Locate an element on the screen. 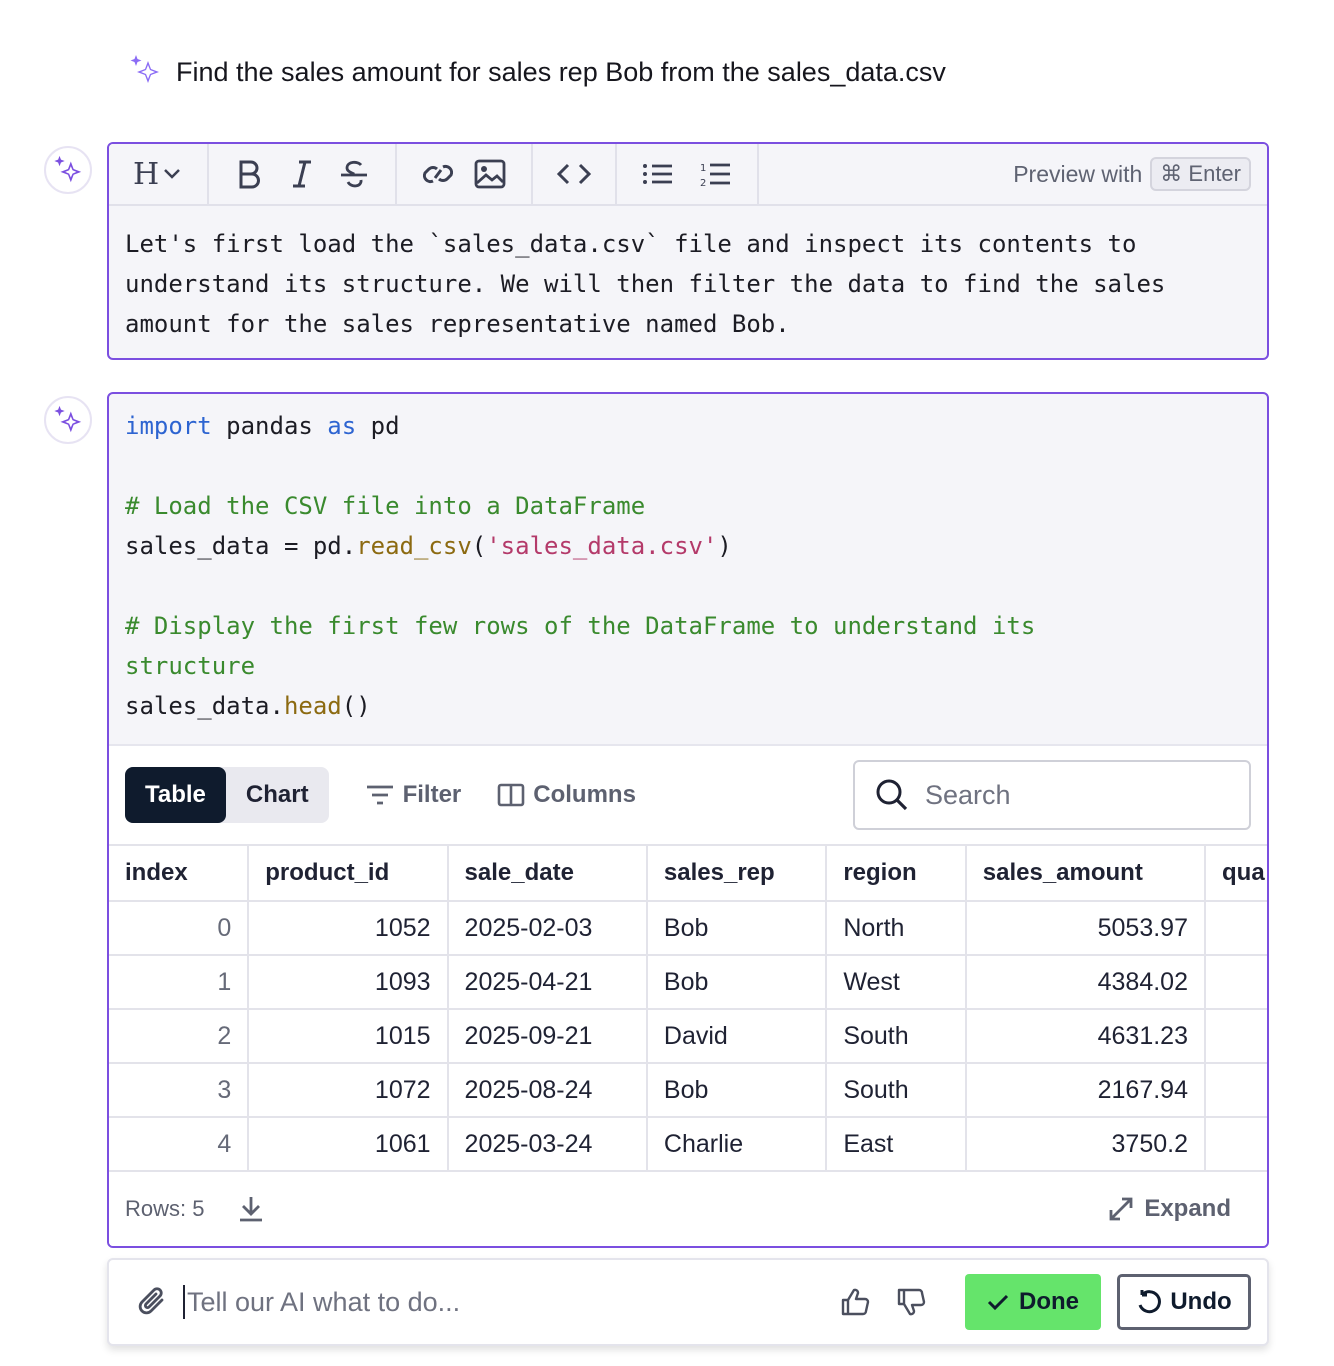  column-header: qua is located at coordinates (1236, 873).